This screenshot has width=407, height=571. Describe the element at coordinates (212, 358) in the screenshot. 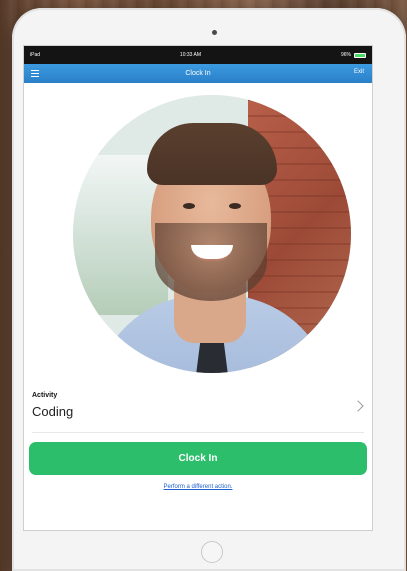

I see `photo-tie` at that location.